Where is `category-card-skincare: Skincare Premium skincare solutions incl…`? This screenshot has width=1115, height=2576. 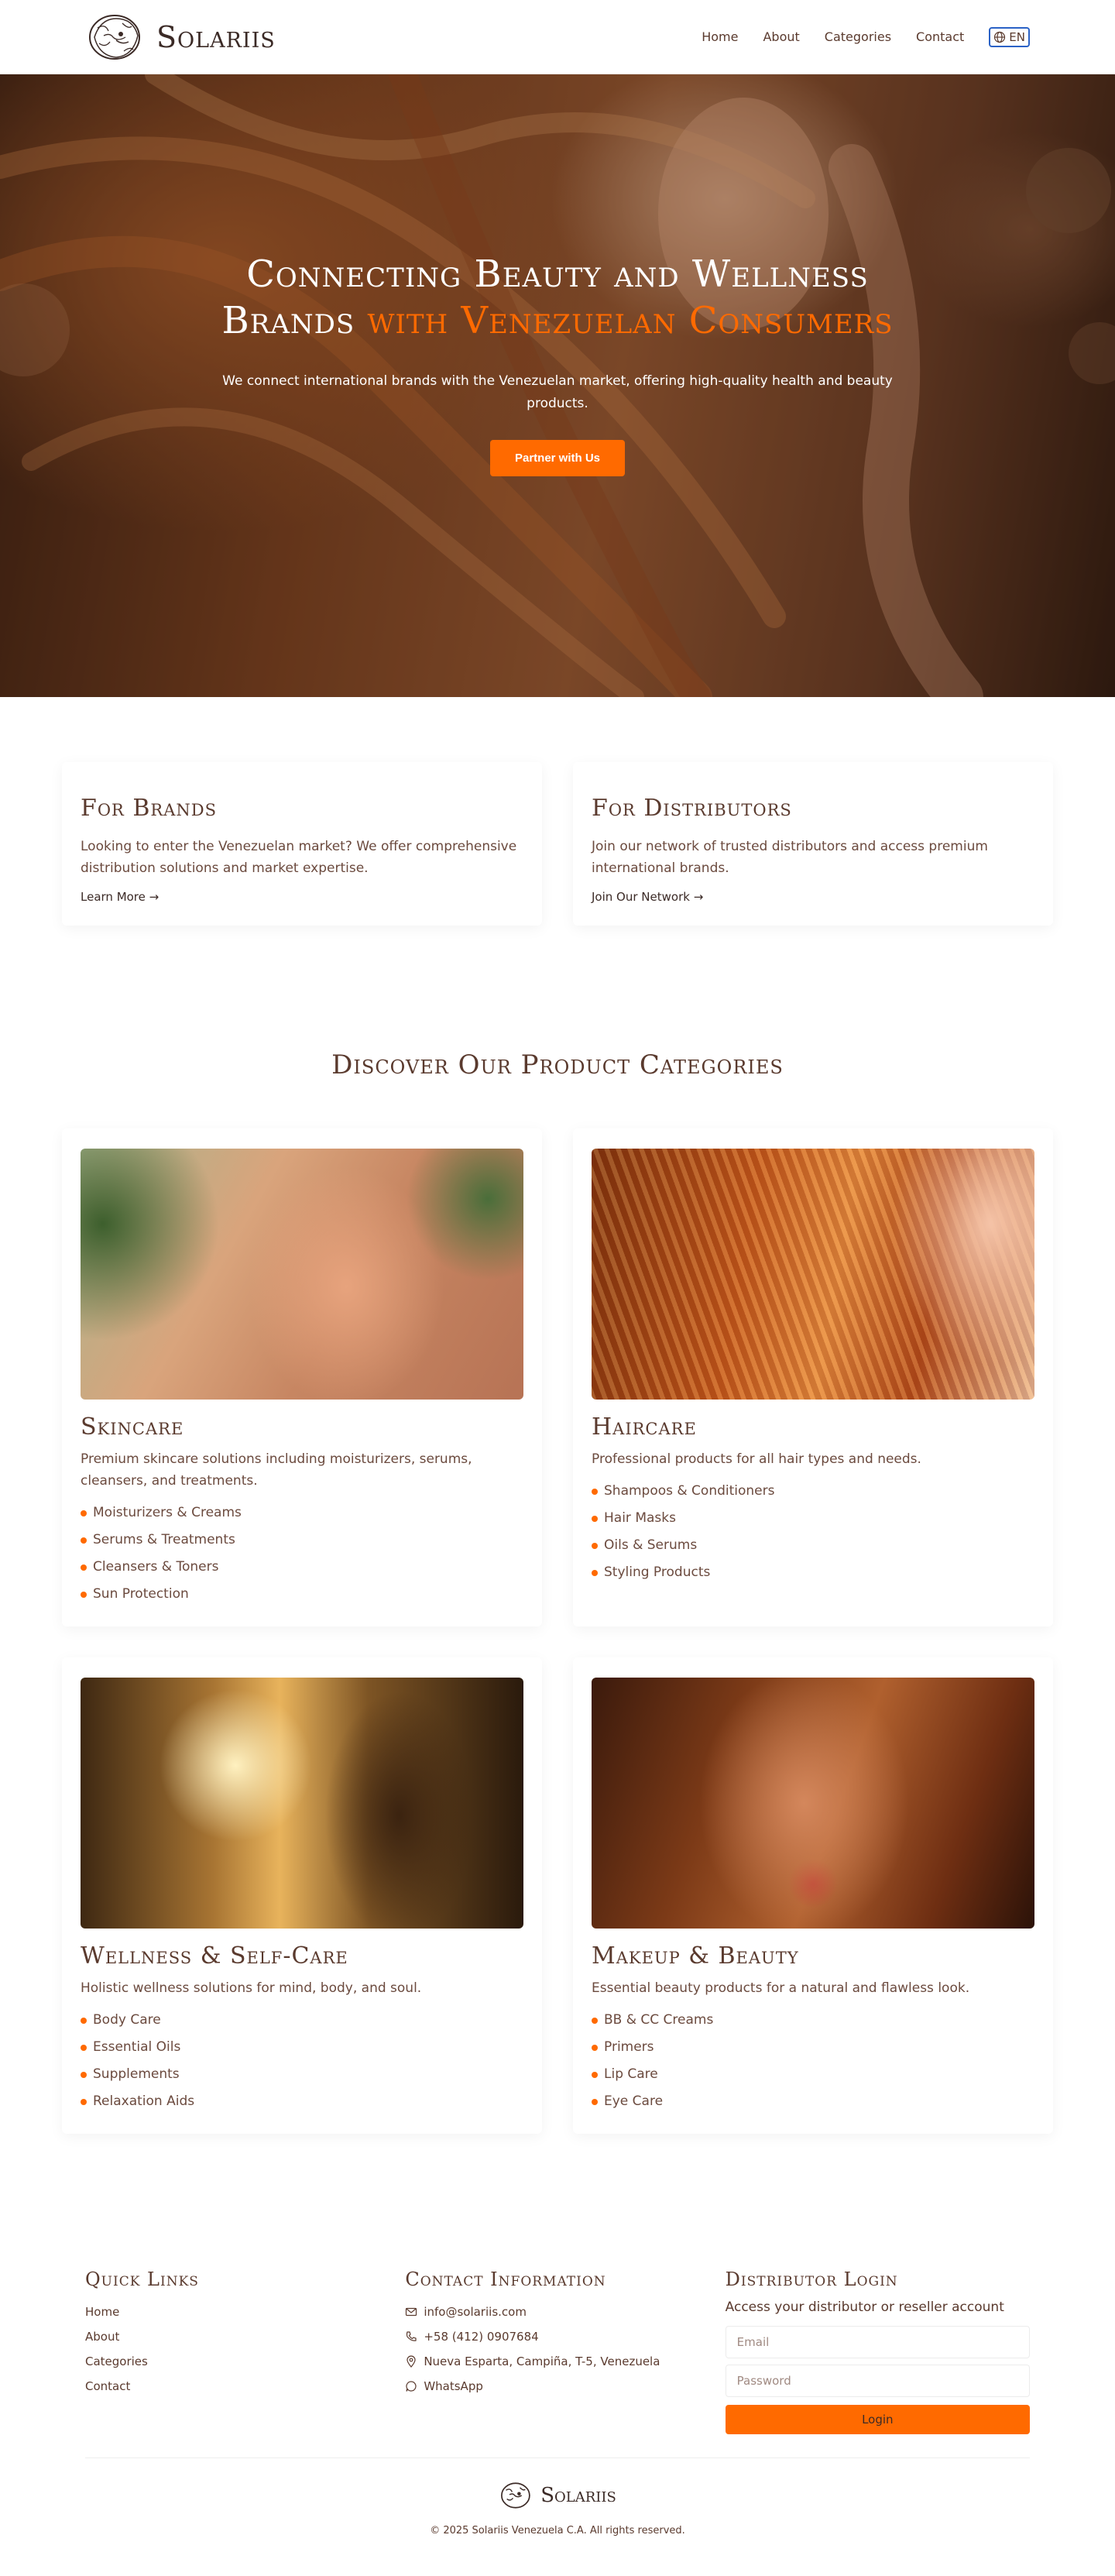
category-card-skincare: Skincare Premium skincare solutions incl… is located at coordinates (302, 1377).